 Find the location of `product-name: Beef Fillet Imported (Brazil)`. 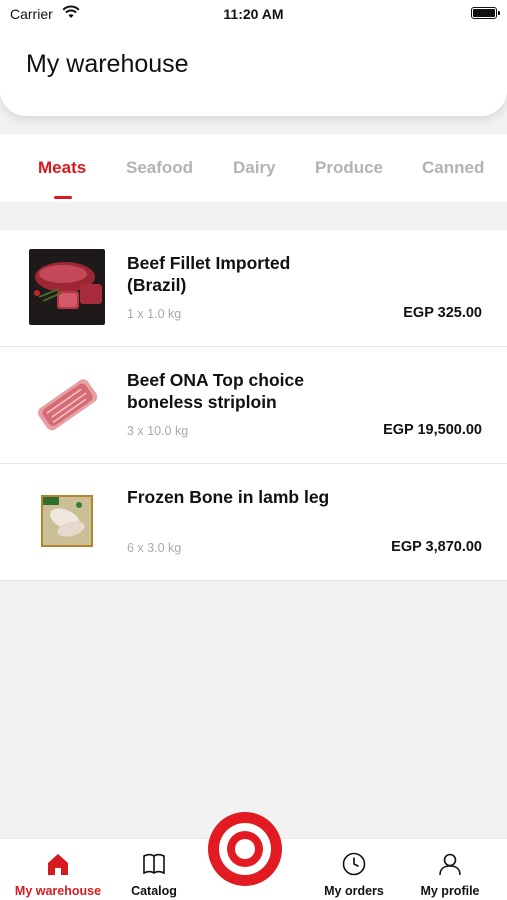

product-name: Beef Fillet Imported (Brazil) is located at coordinates (209, 274).